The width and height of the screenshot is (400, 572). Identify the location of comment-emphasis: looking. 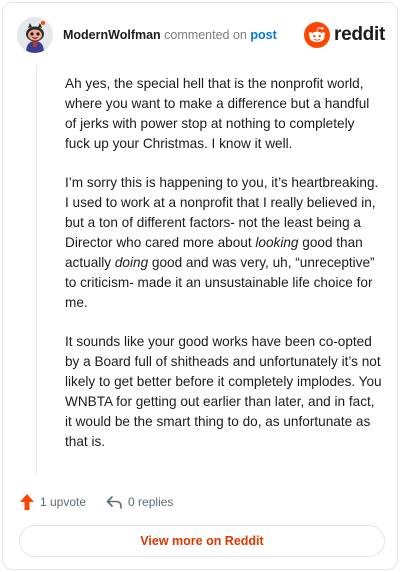
(277, 242).